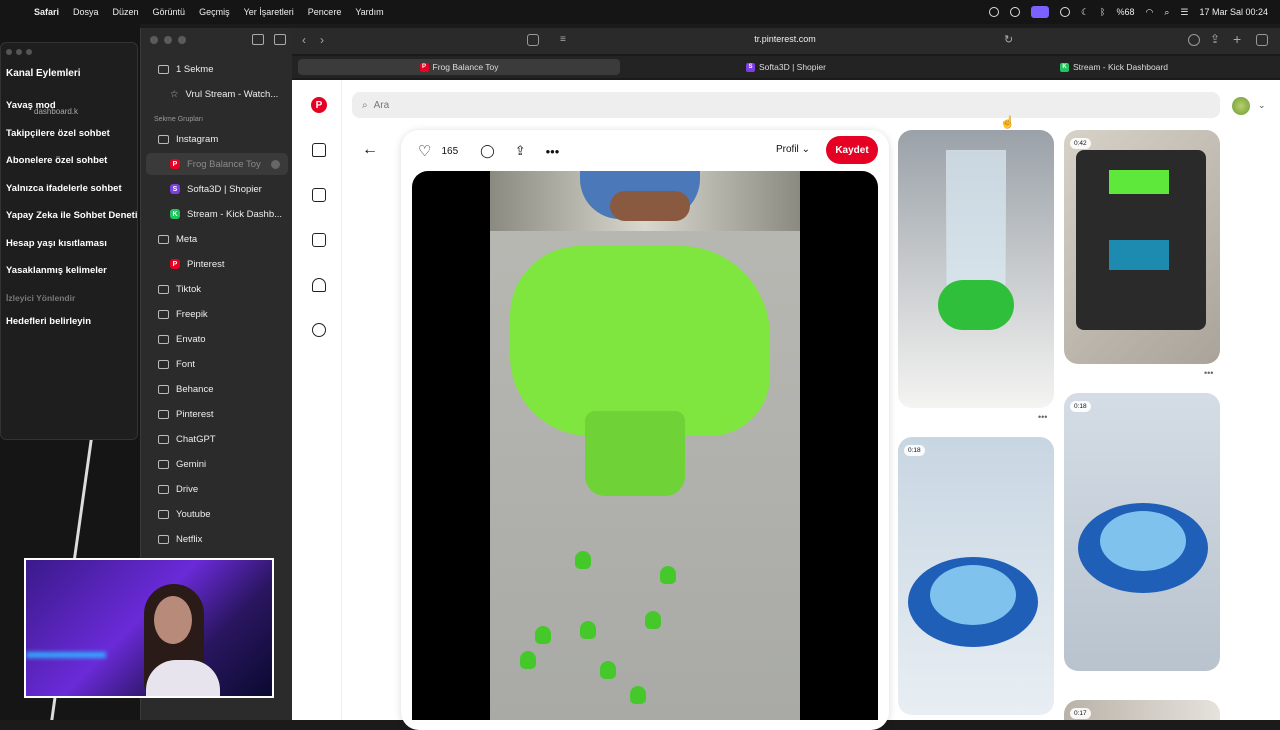 The height and width of the screenshot is (730, 1280). What do you see at coordinates (319, 150) in the screenshot?
I see `home-icon` at bounding box center [319, 150].